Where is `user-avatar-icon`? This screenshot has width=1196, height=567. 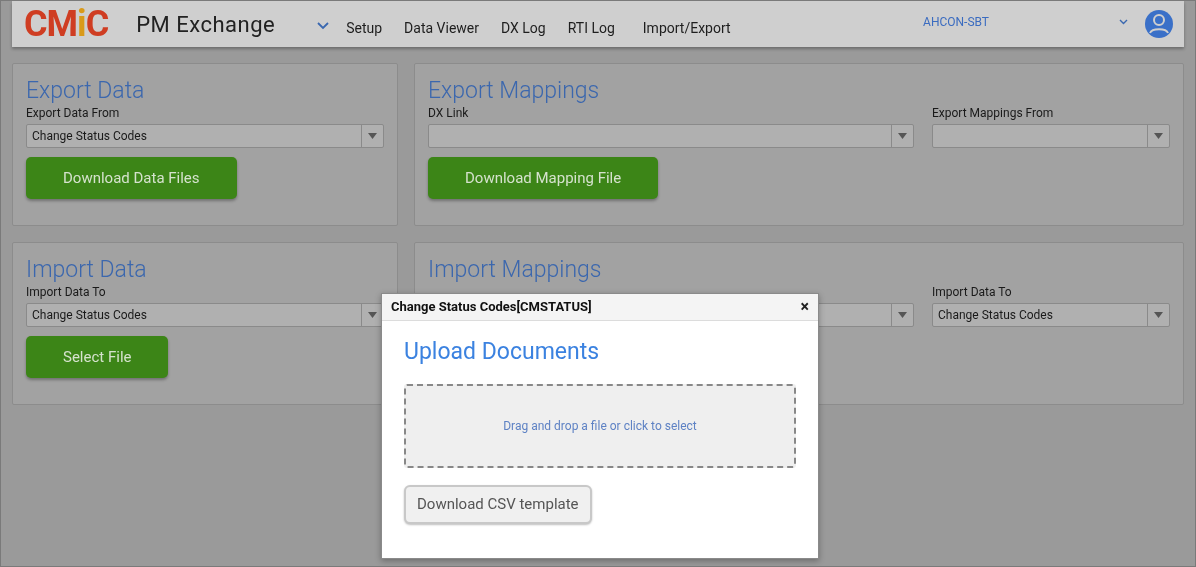 user-avatar-icon is located at coordinates (1159, 24).